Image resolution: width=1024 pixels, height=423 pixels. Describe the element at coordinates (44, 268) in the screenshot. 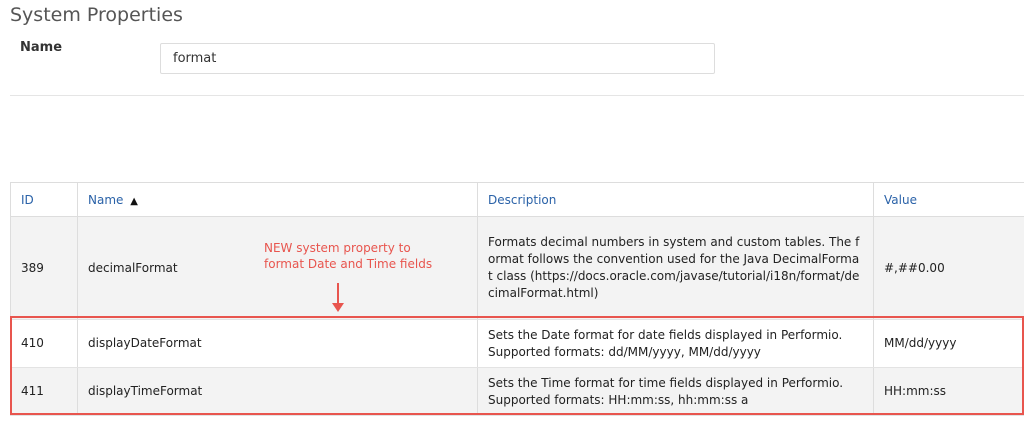

I see `cell-id: 389` at that location.